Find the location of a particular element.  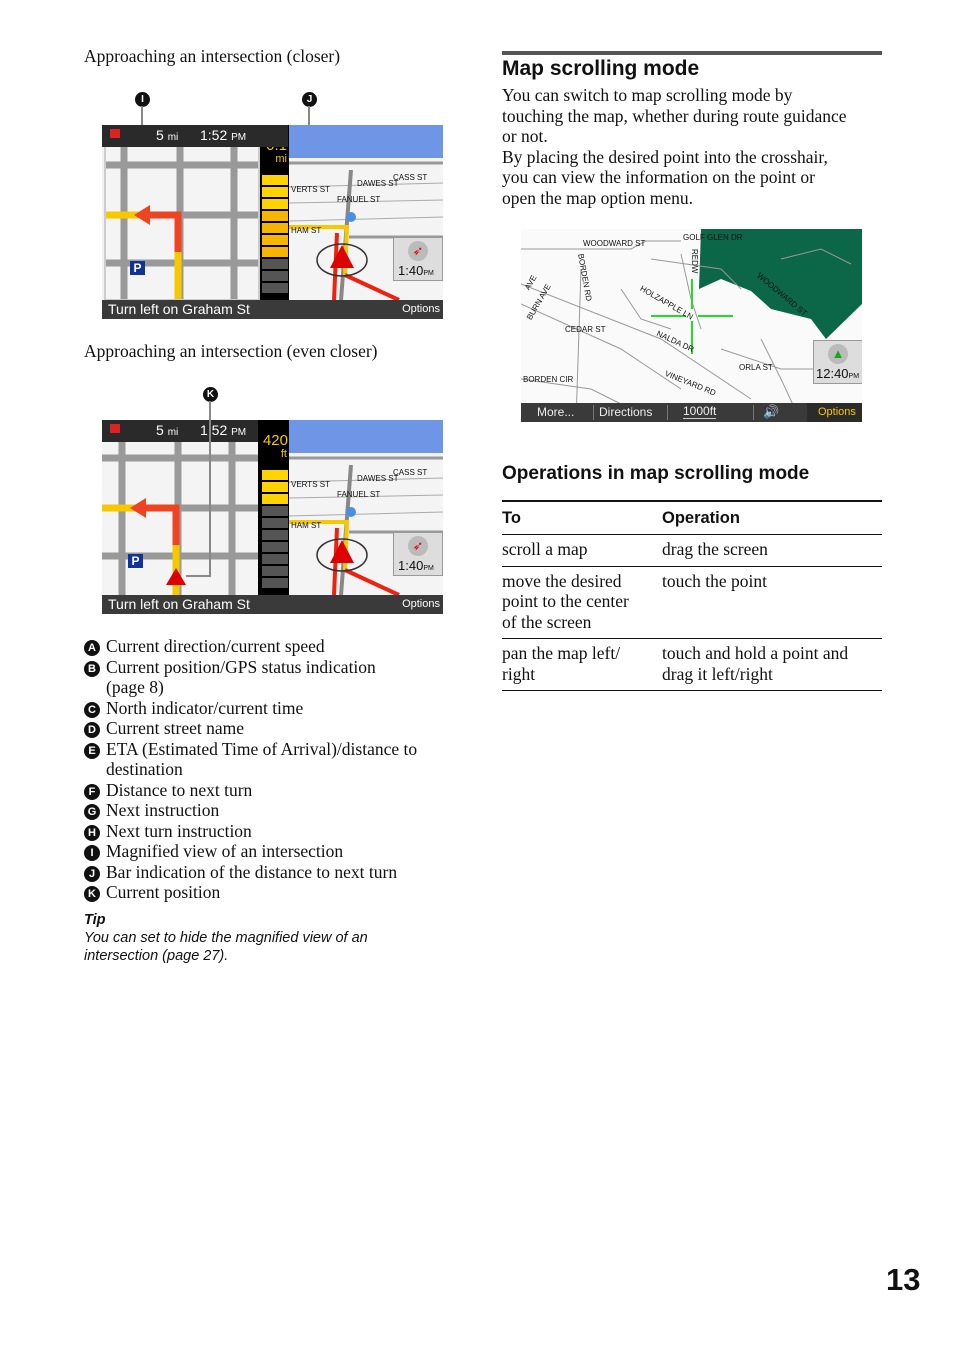

scroll-map-toolbar: More... Directions 1000ft 🔊 Options is located at coordinates (691, 412).